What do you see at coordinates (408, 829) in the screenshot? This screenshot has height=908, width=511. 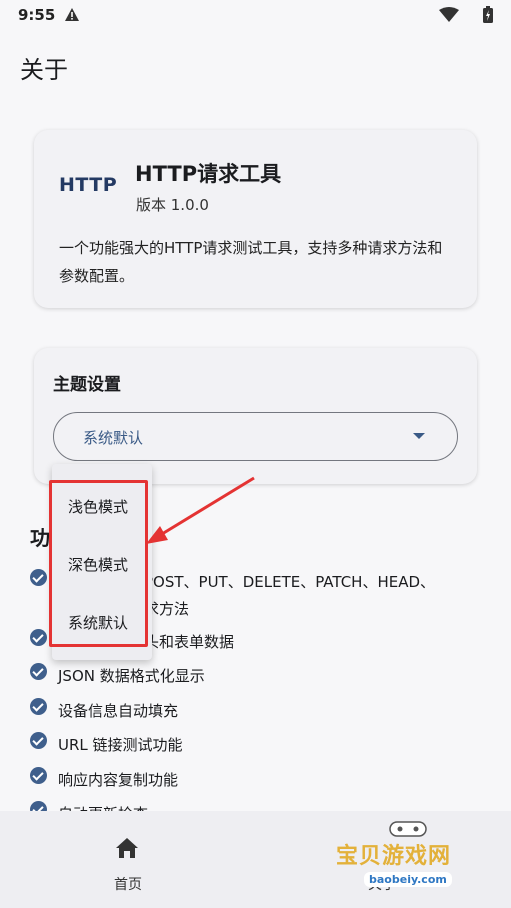 I see `gamepad-icon` at bounding box center [408, 829].